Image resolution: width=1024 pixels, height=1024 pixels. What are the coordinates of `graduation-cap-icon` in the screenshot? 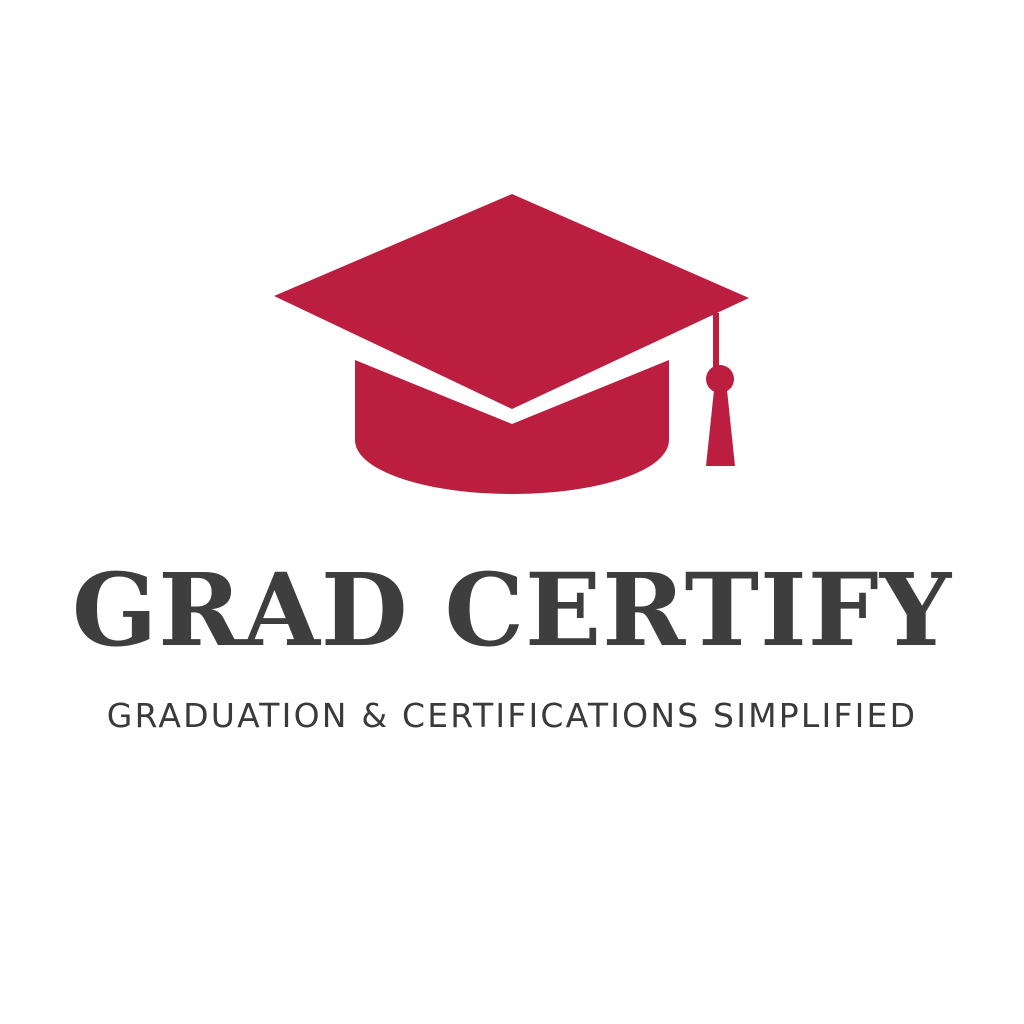 It's located at (511, 344).